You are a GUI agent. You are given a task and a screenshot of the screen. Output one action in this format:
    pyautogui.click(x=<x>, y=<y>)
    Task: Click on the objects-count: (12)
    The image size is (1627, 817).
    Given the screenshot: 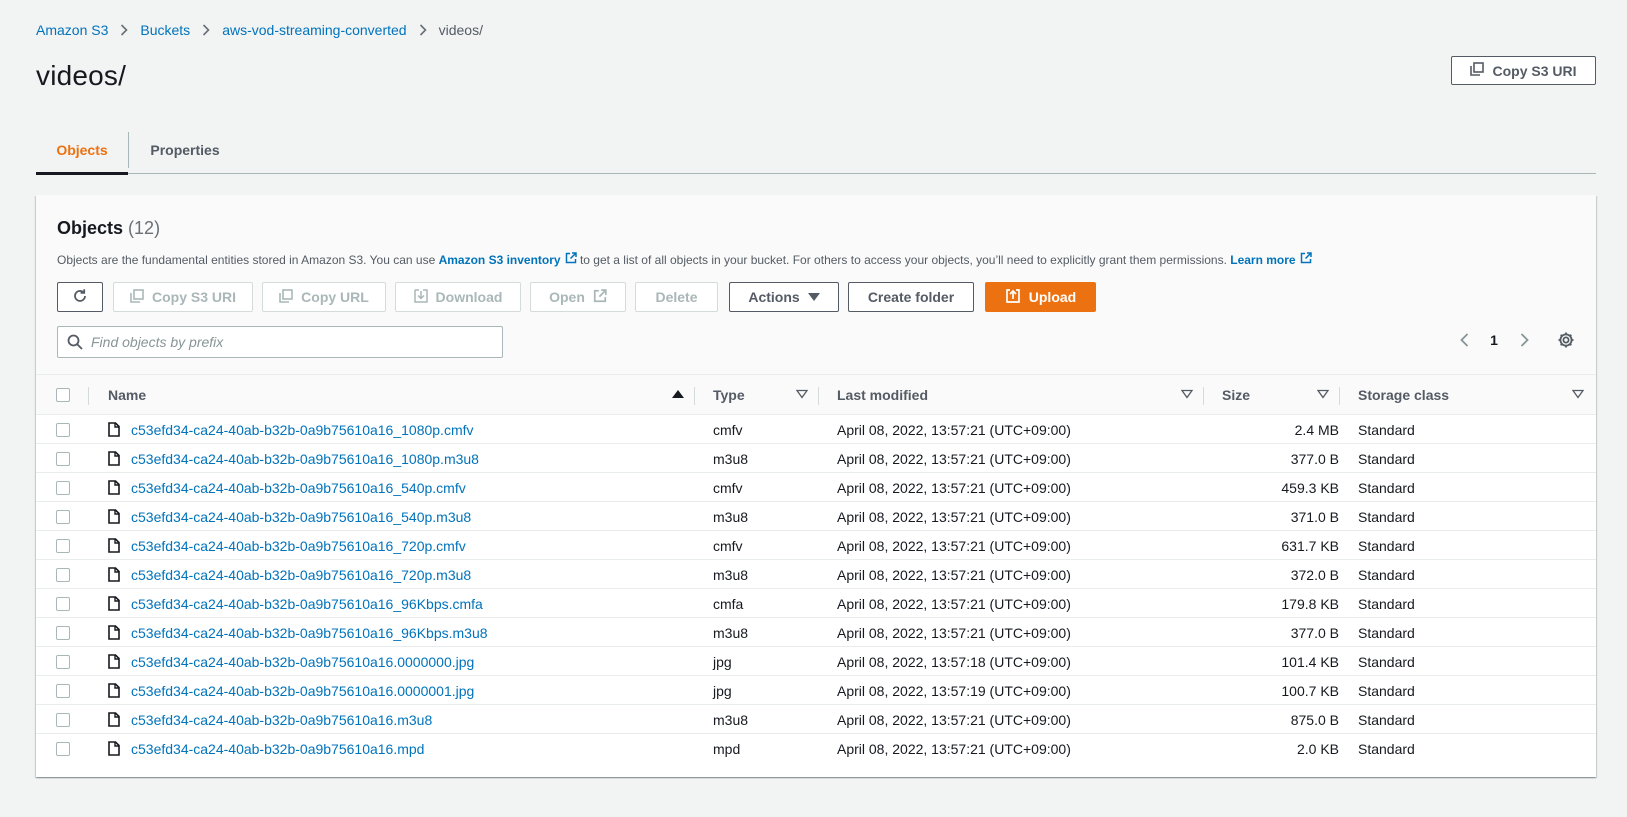 What is the action you would take?
    pyautogui.click(x=144, y=228)
    